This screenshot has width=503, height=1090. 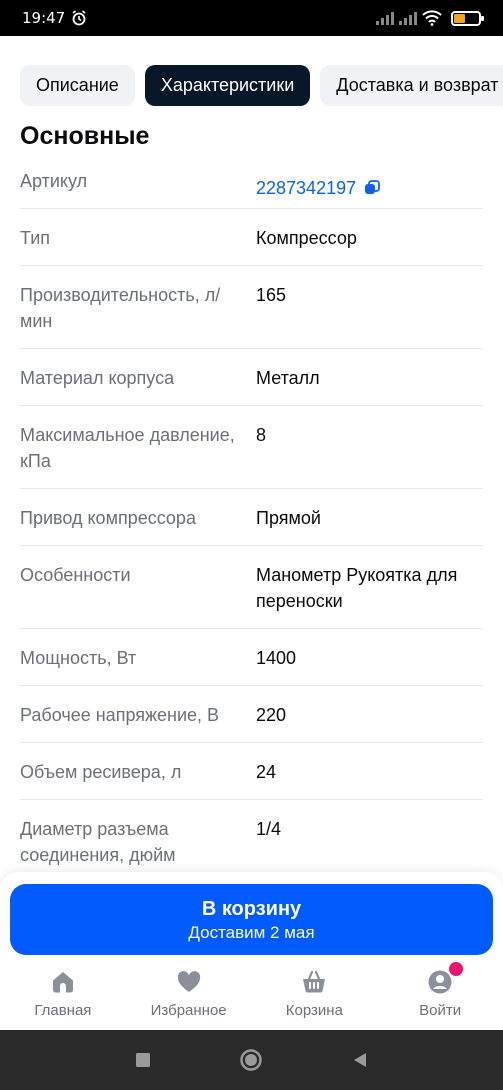 What do you see at coordinates (360, 1060) in the screenshot?
I see `back-icon` at bounding box center [360, 1060].